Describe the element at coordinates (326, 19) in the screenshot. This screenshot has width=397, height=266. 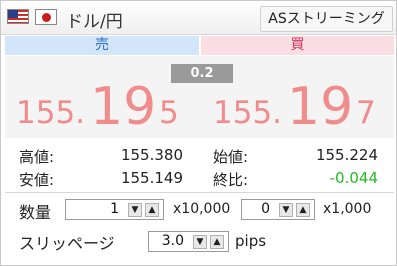
I see `as-streaming-button: ASストリーミング` at that location.